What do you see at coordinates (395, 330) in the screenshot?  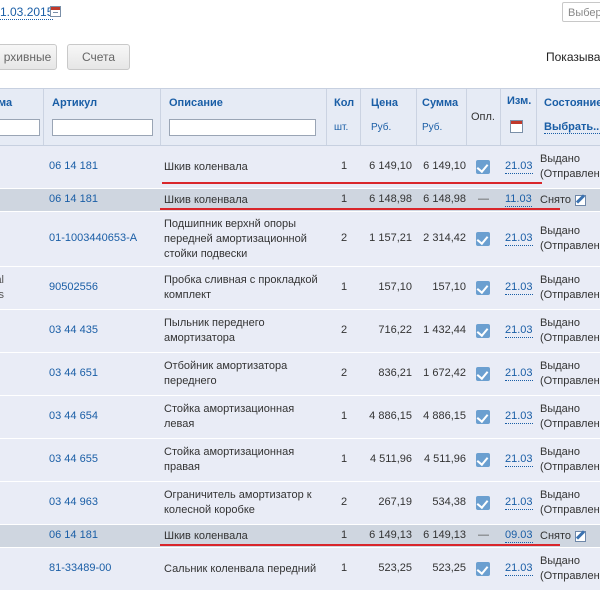 I see `price-cell: 716,22` at bounding box center [395, 330].